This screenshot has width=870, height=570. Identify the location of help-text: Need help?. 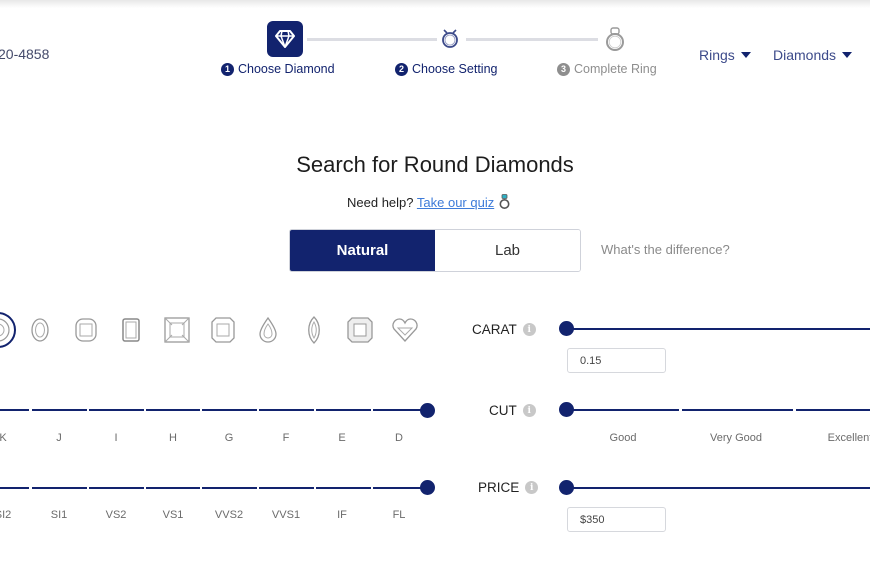
(380, 202).